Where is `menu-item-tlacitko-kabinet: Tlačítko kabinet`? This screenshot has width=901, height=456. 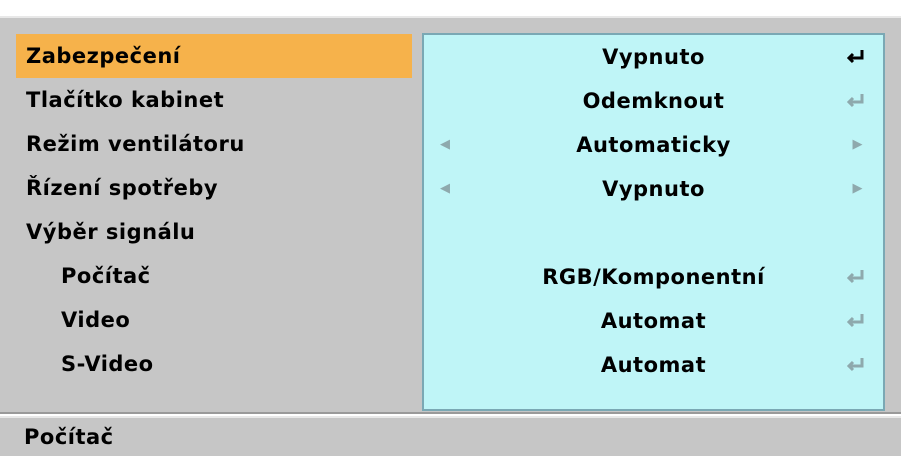 menu-item-tlacitko-kabinet: Tlačítko kabinet is located at coordinates (214, 100).